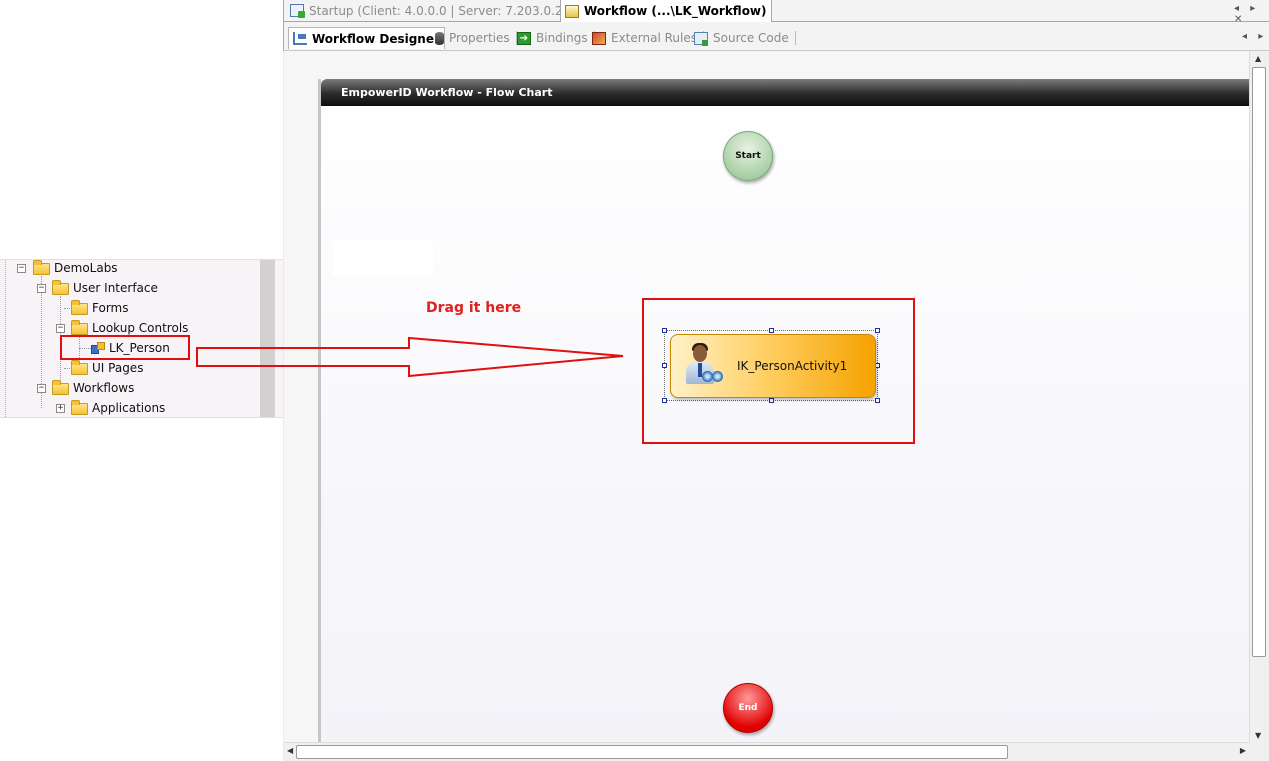  Describe the element at coordinates (599, 38) in the screenshot. I see `rules-icon` at that location.